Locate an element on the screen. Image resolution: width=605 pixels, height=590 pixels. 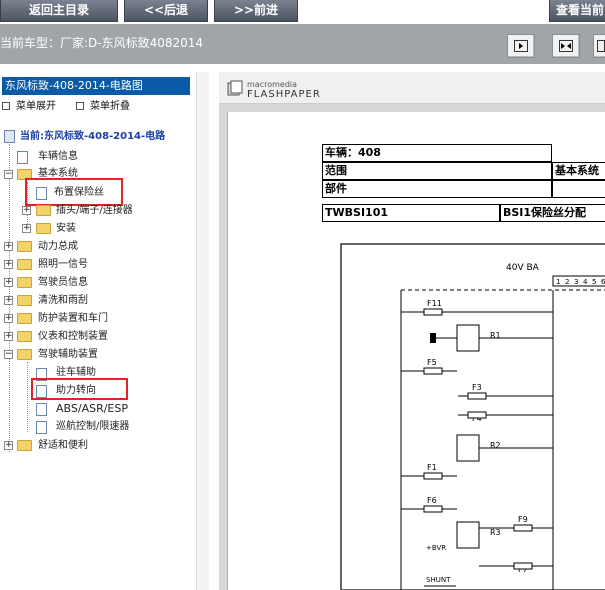
tree-item-connectors: 插头/端子/连接器 is located at coordinates (94, 211).